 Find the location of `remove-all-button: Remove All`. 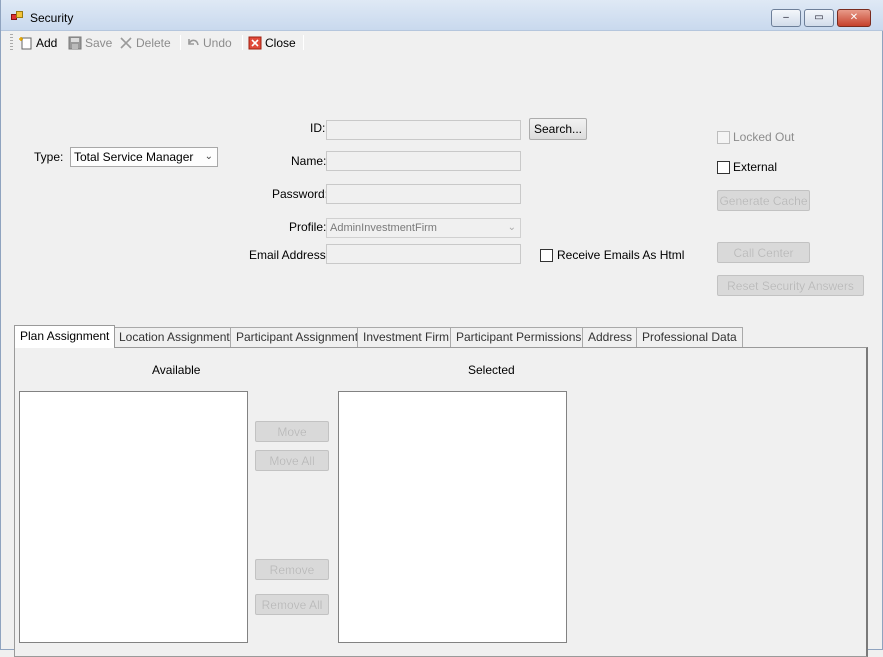

remove-all-button: Remove All is located at coordinates (292, 604).